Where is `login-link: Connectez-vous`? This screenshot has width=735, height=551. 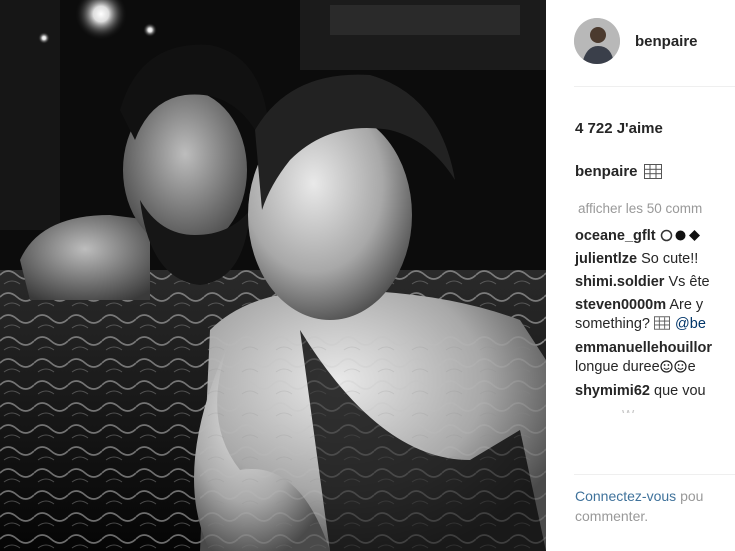 login-link: Connectez-vous is located at coordinates (625, 496).